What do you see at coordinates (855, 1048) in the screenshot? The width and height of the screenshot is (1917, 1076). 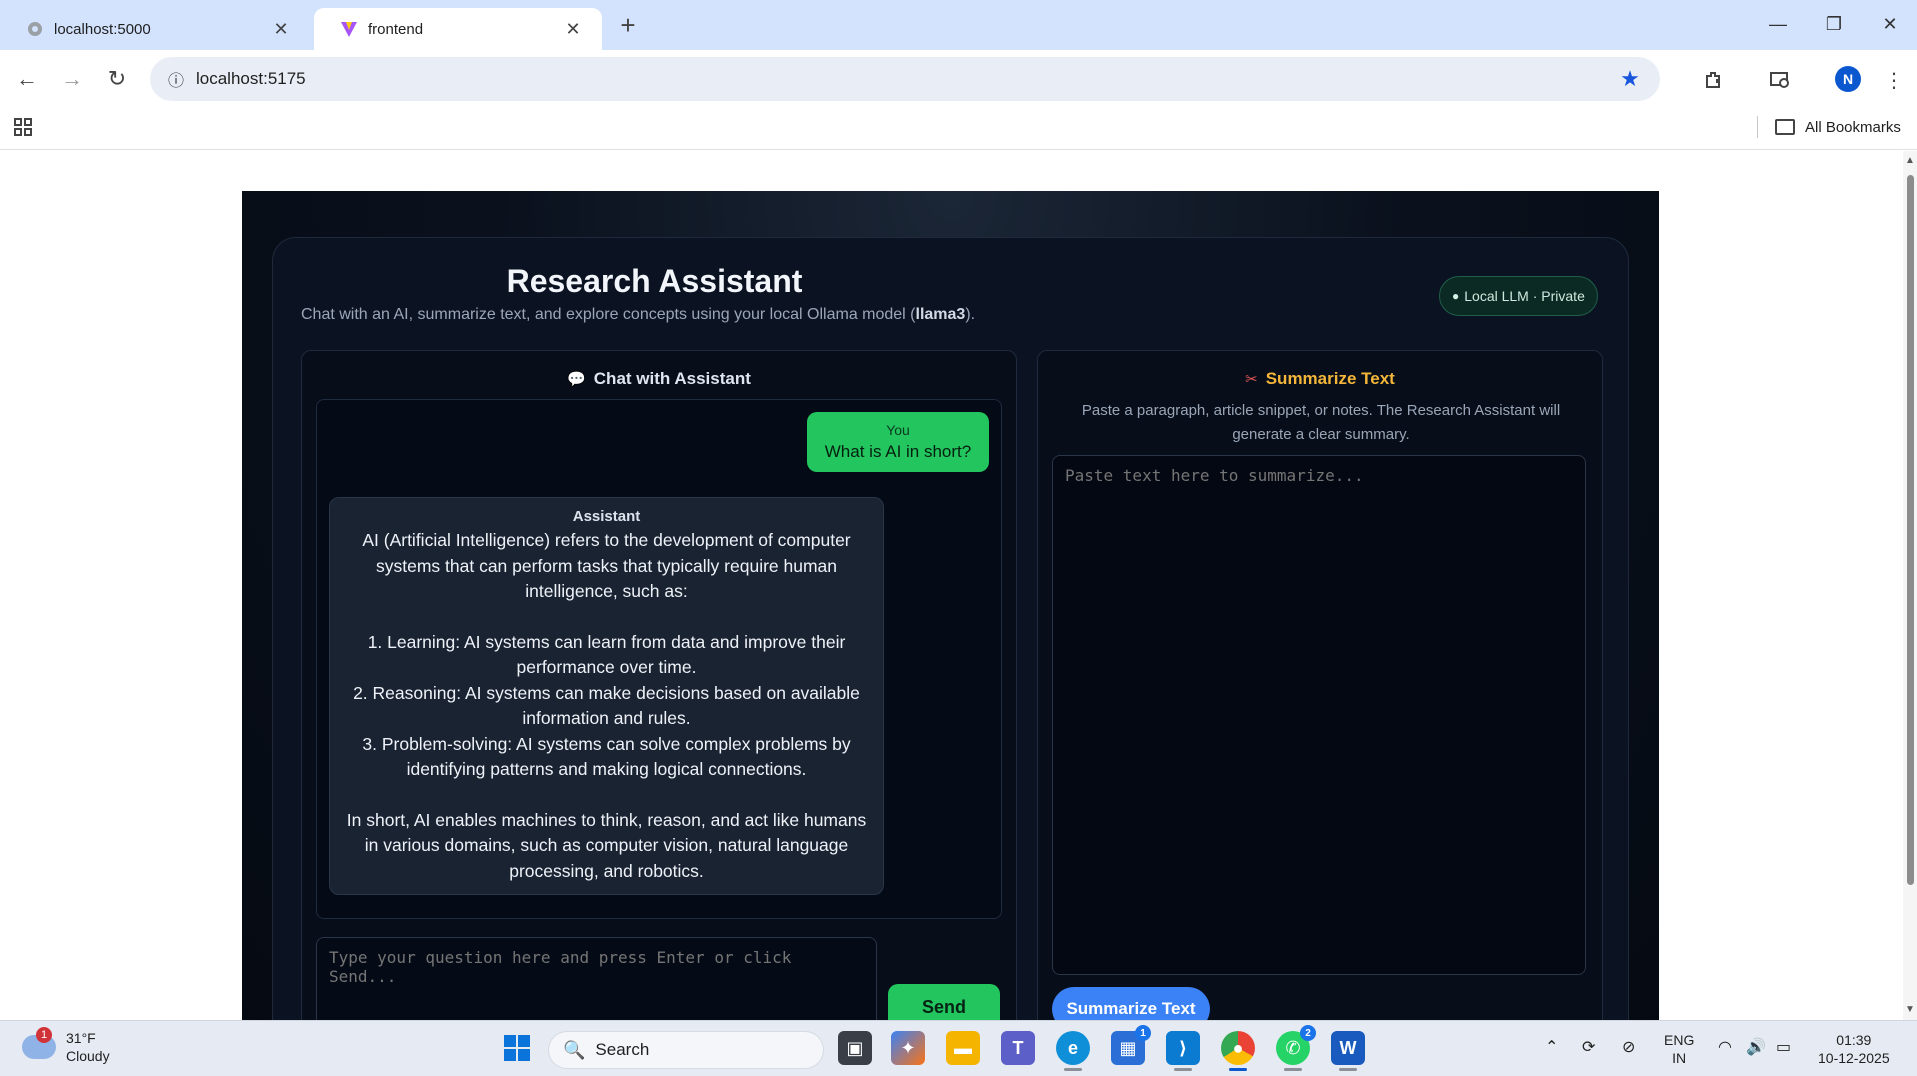 I see `task-view-icon: ▣` at bounding box center [855, 1048].